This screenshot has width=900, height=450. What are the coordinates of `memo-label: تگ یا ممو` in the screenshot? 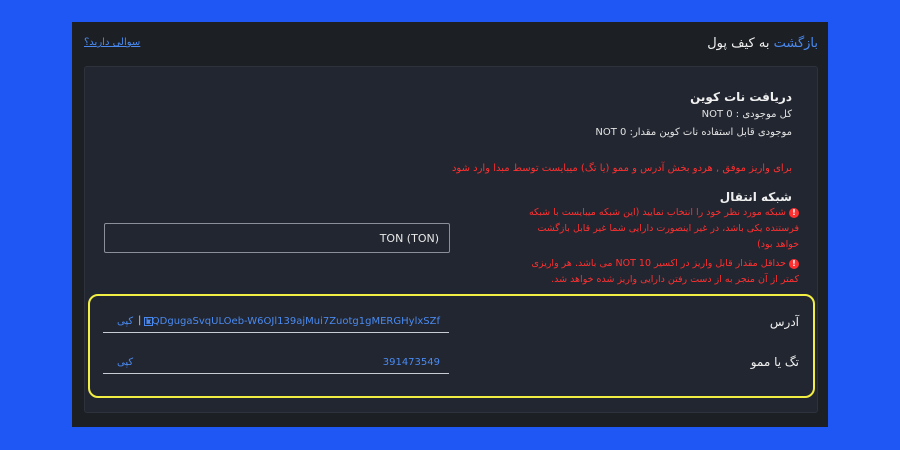 It's located at (774, 362).